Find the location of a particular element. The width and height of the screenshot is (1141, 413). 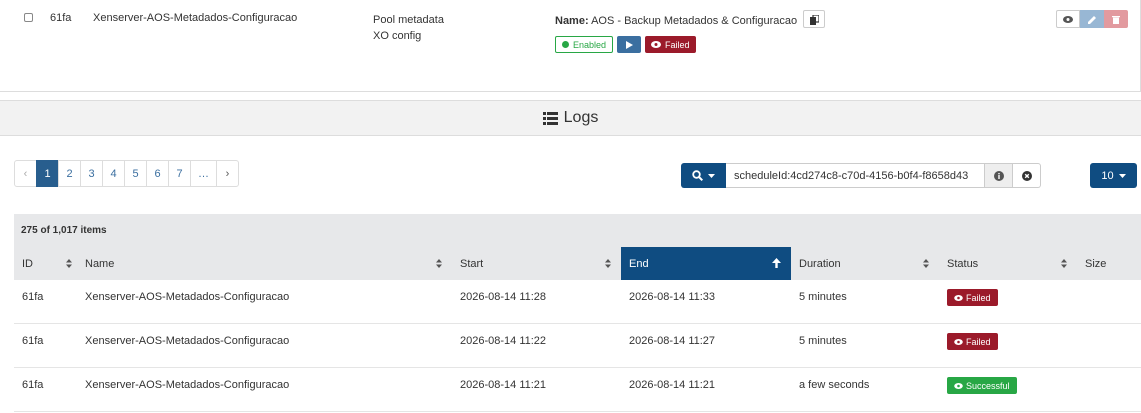

schedule-badges: Enabled Failed is located at coordinates (690, 44).